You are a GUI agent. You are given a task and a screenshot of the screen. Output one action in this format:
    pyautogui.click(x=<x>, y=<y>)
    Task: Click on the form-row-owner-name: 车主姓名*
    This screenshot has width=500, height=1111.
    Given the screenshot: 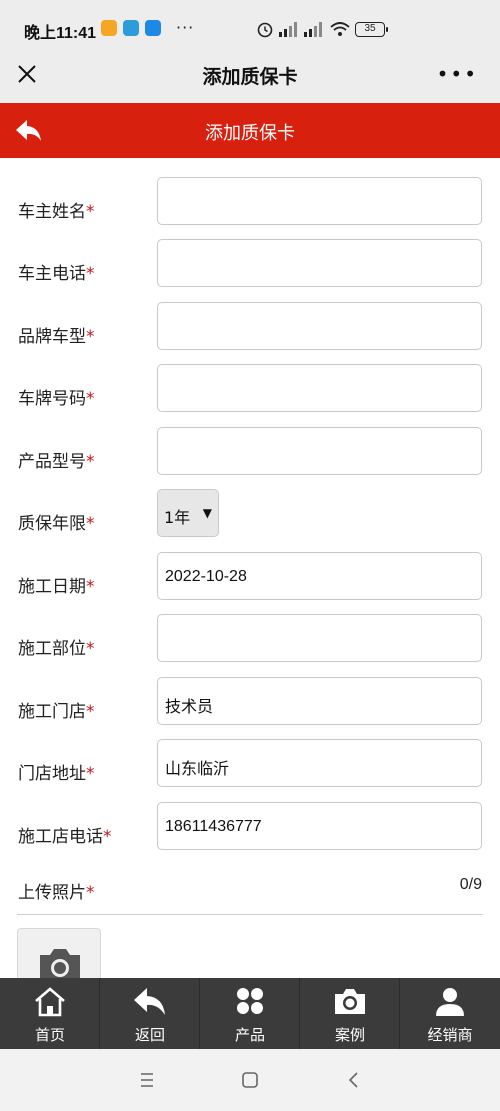 What is the action you would take?
    pyautogui.click(x=250, y=208)
    